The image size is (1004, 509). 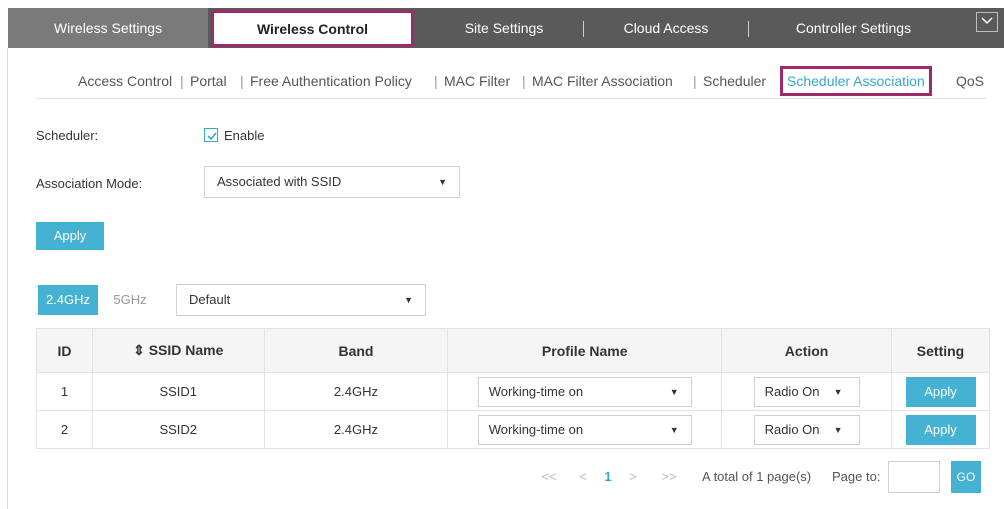 I want to click on page-next-button: >, so click(x=633, y=477).